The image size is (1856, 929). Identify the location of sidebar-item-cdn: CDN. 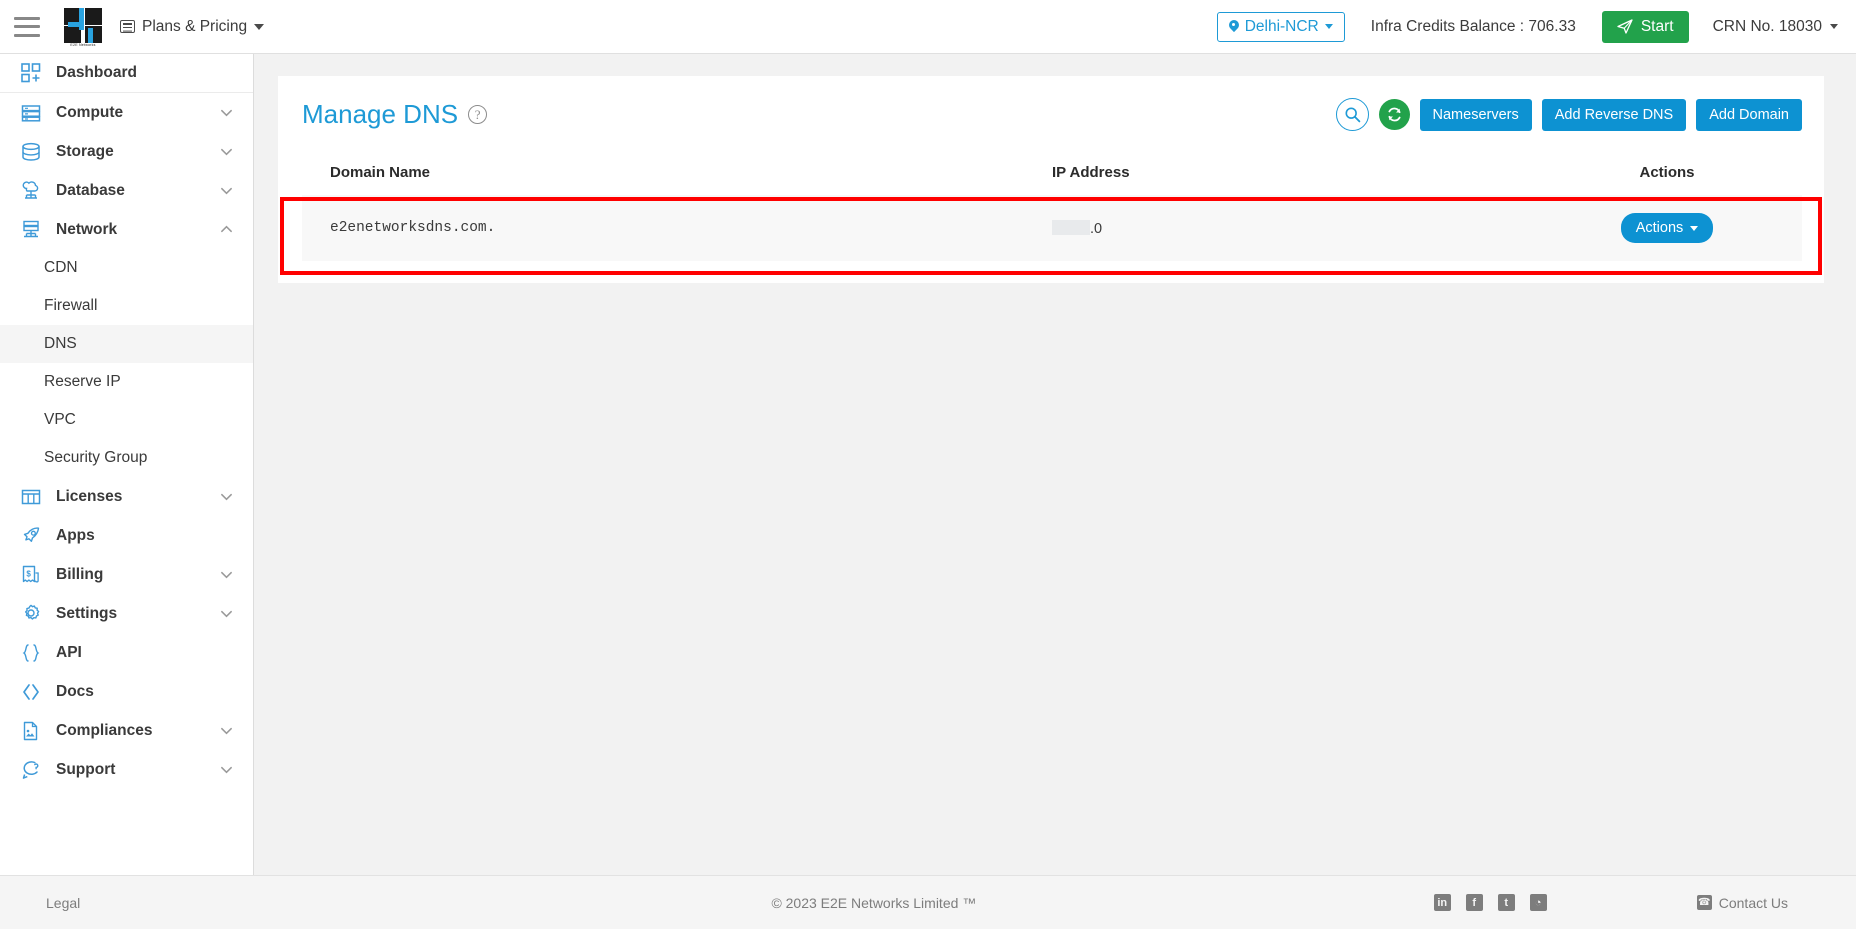
(126, 268).